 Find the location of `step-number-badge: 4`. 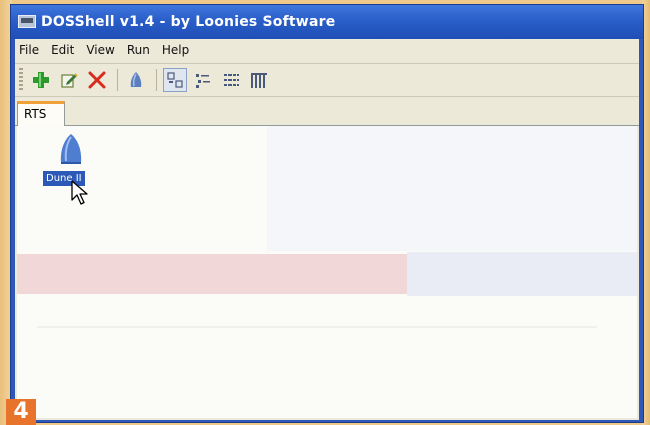

step-number-badge: 4 is located at coordinates (21, 412).